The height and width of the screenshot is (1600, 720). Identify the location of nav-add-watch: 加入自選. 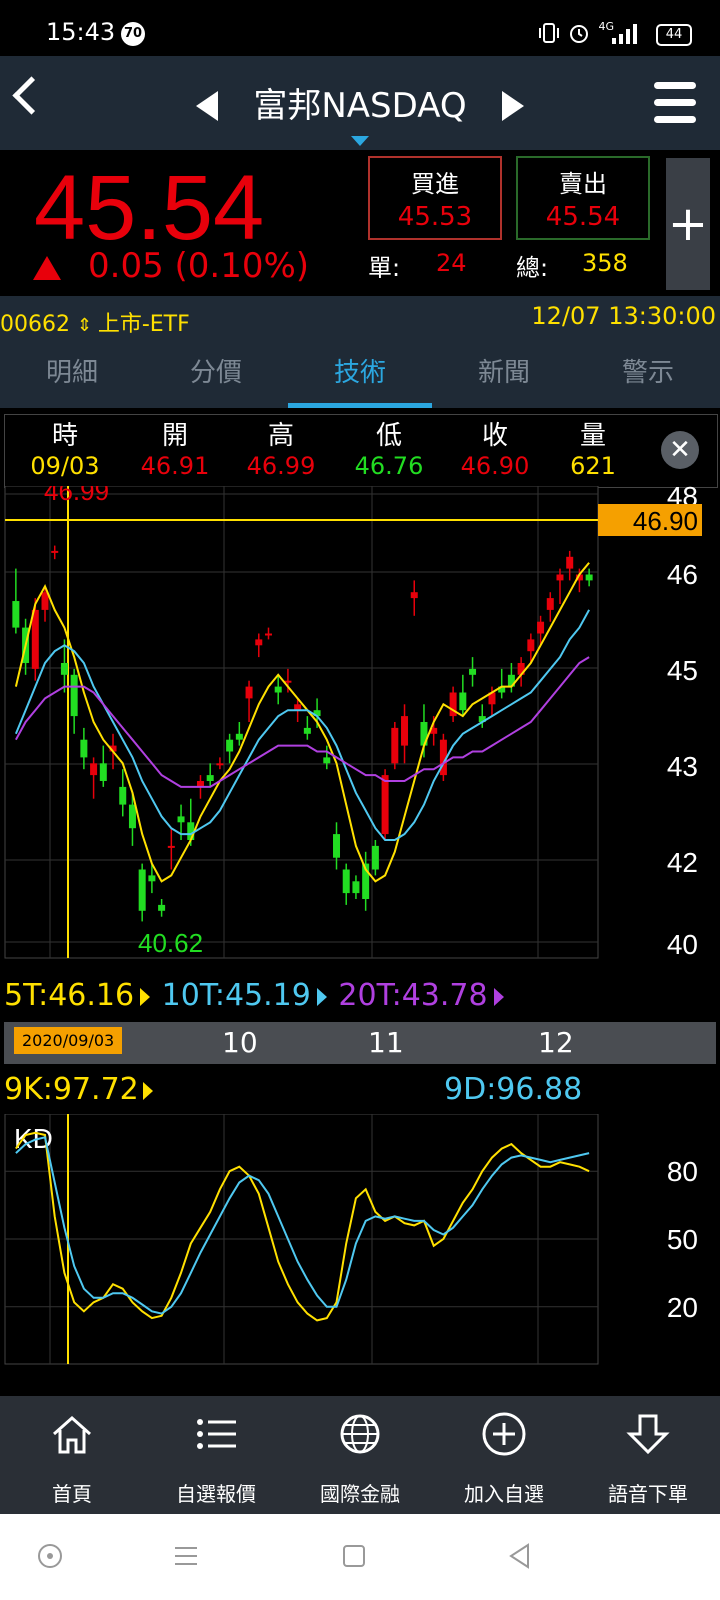
(504, 1455).